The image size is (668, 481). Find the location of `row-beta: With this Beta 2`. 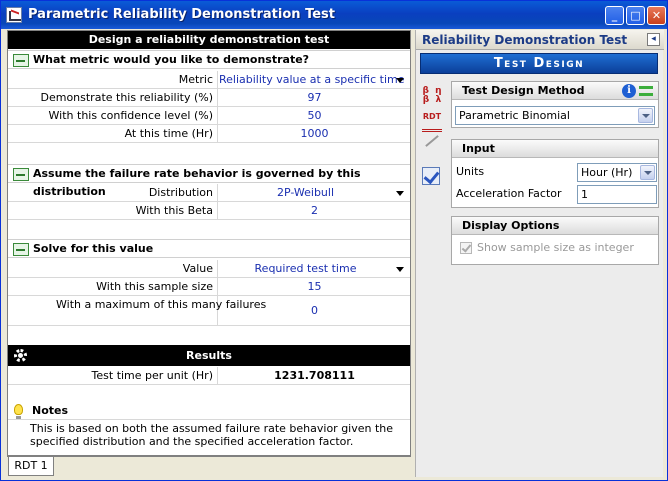

row-beta: With this Beta 2 is located at coordinates (209, 211).